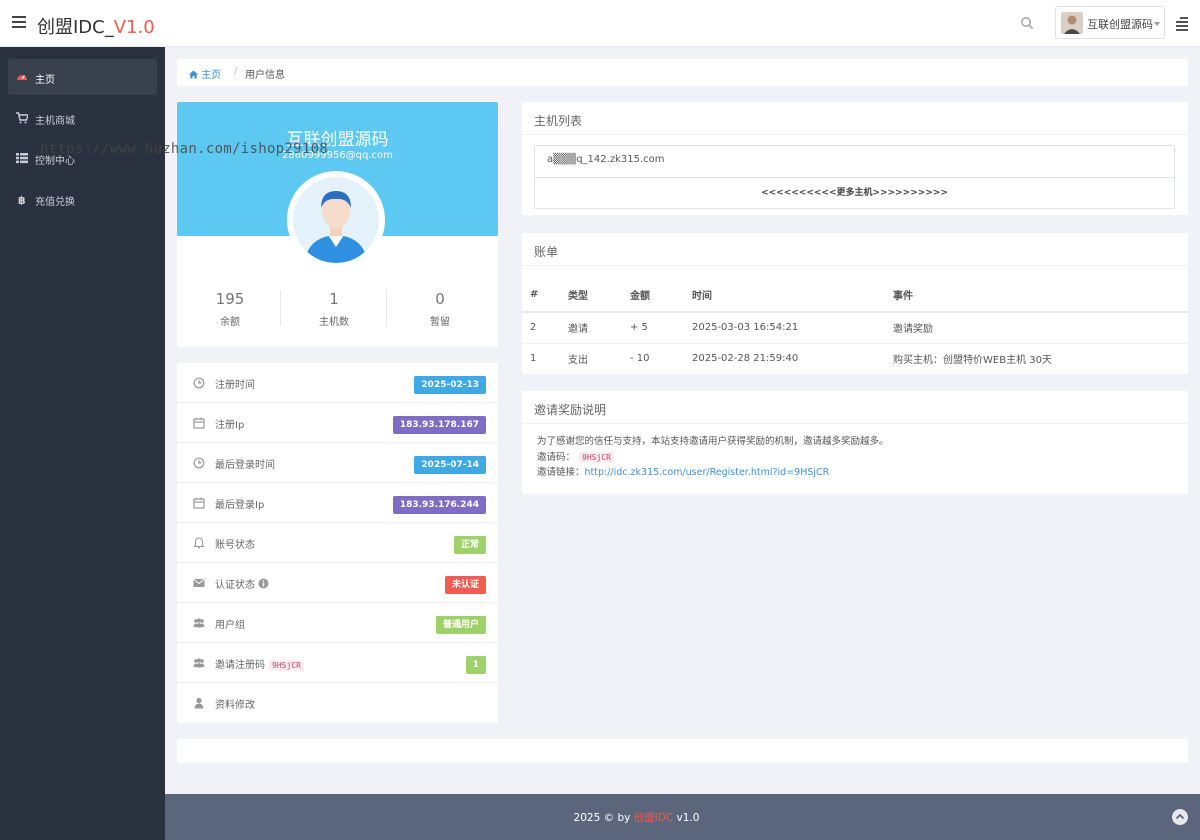  What do you see at coordinates (82, 443) in the screenshot?
I see `sidebar: 主页 主机商城 控制中心 ฿ 充值兑换` at bounding box center [82, 443].